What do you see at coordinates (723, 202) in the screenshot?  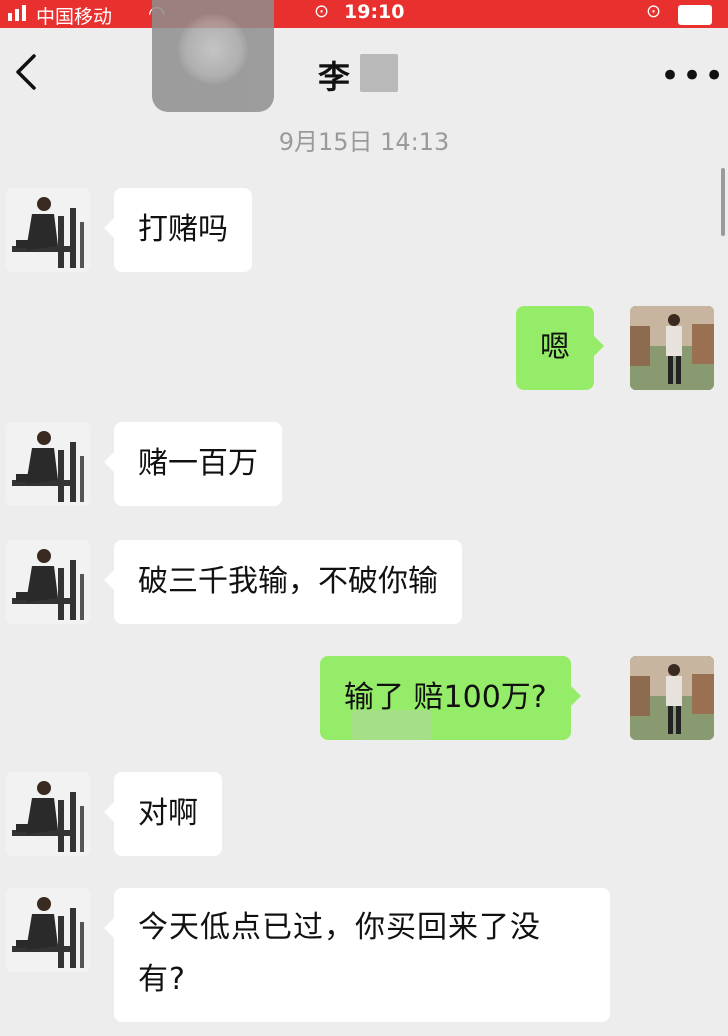 I see `scrollbar` at bounding box center [723, 202].